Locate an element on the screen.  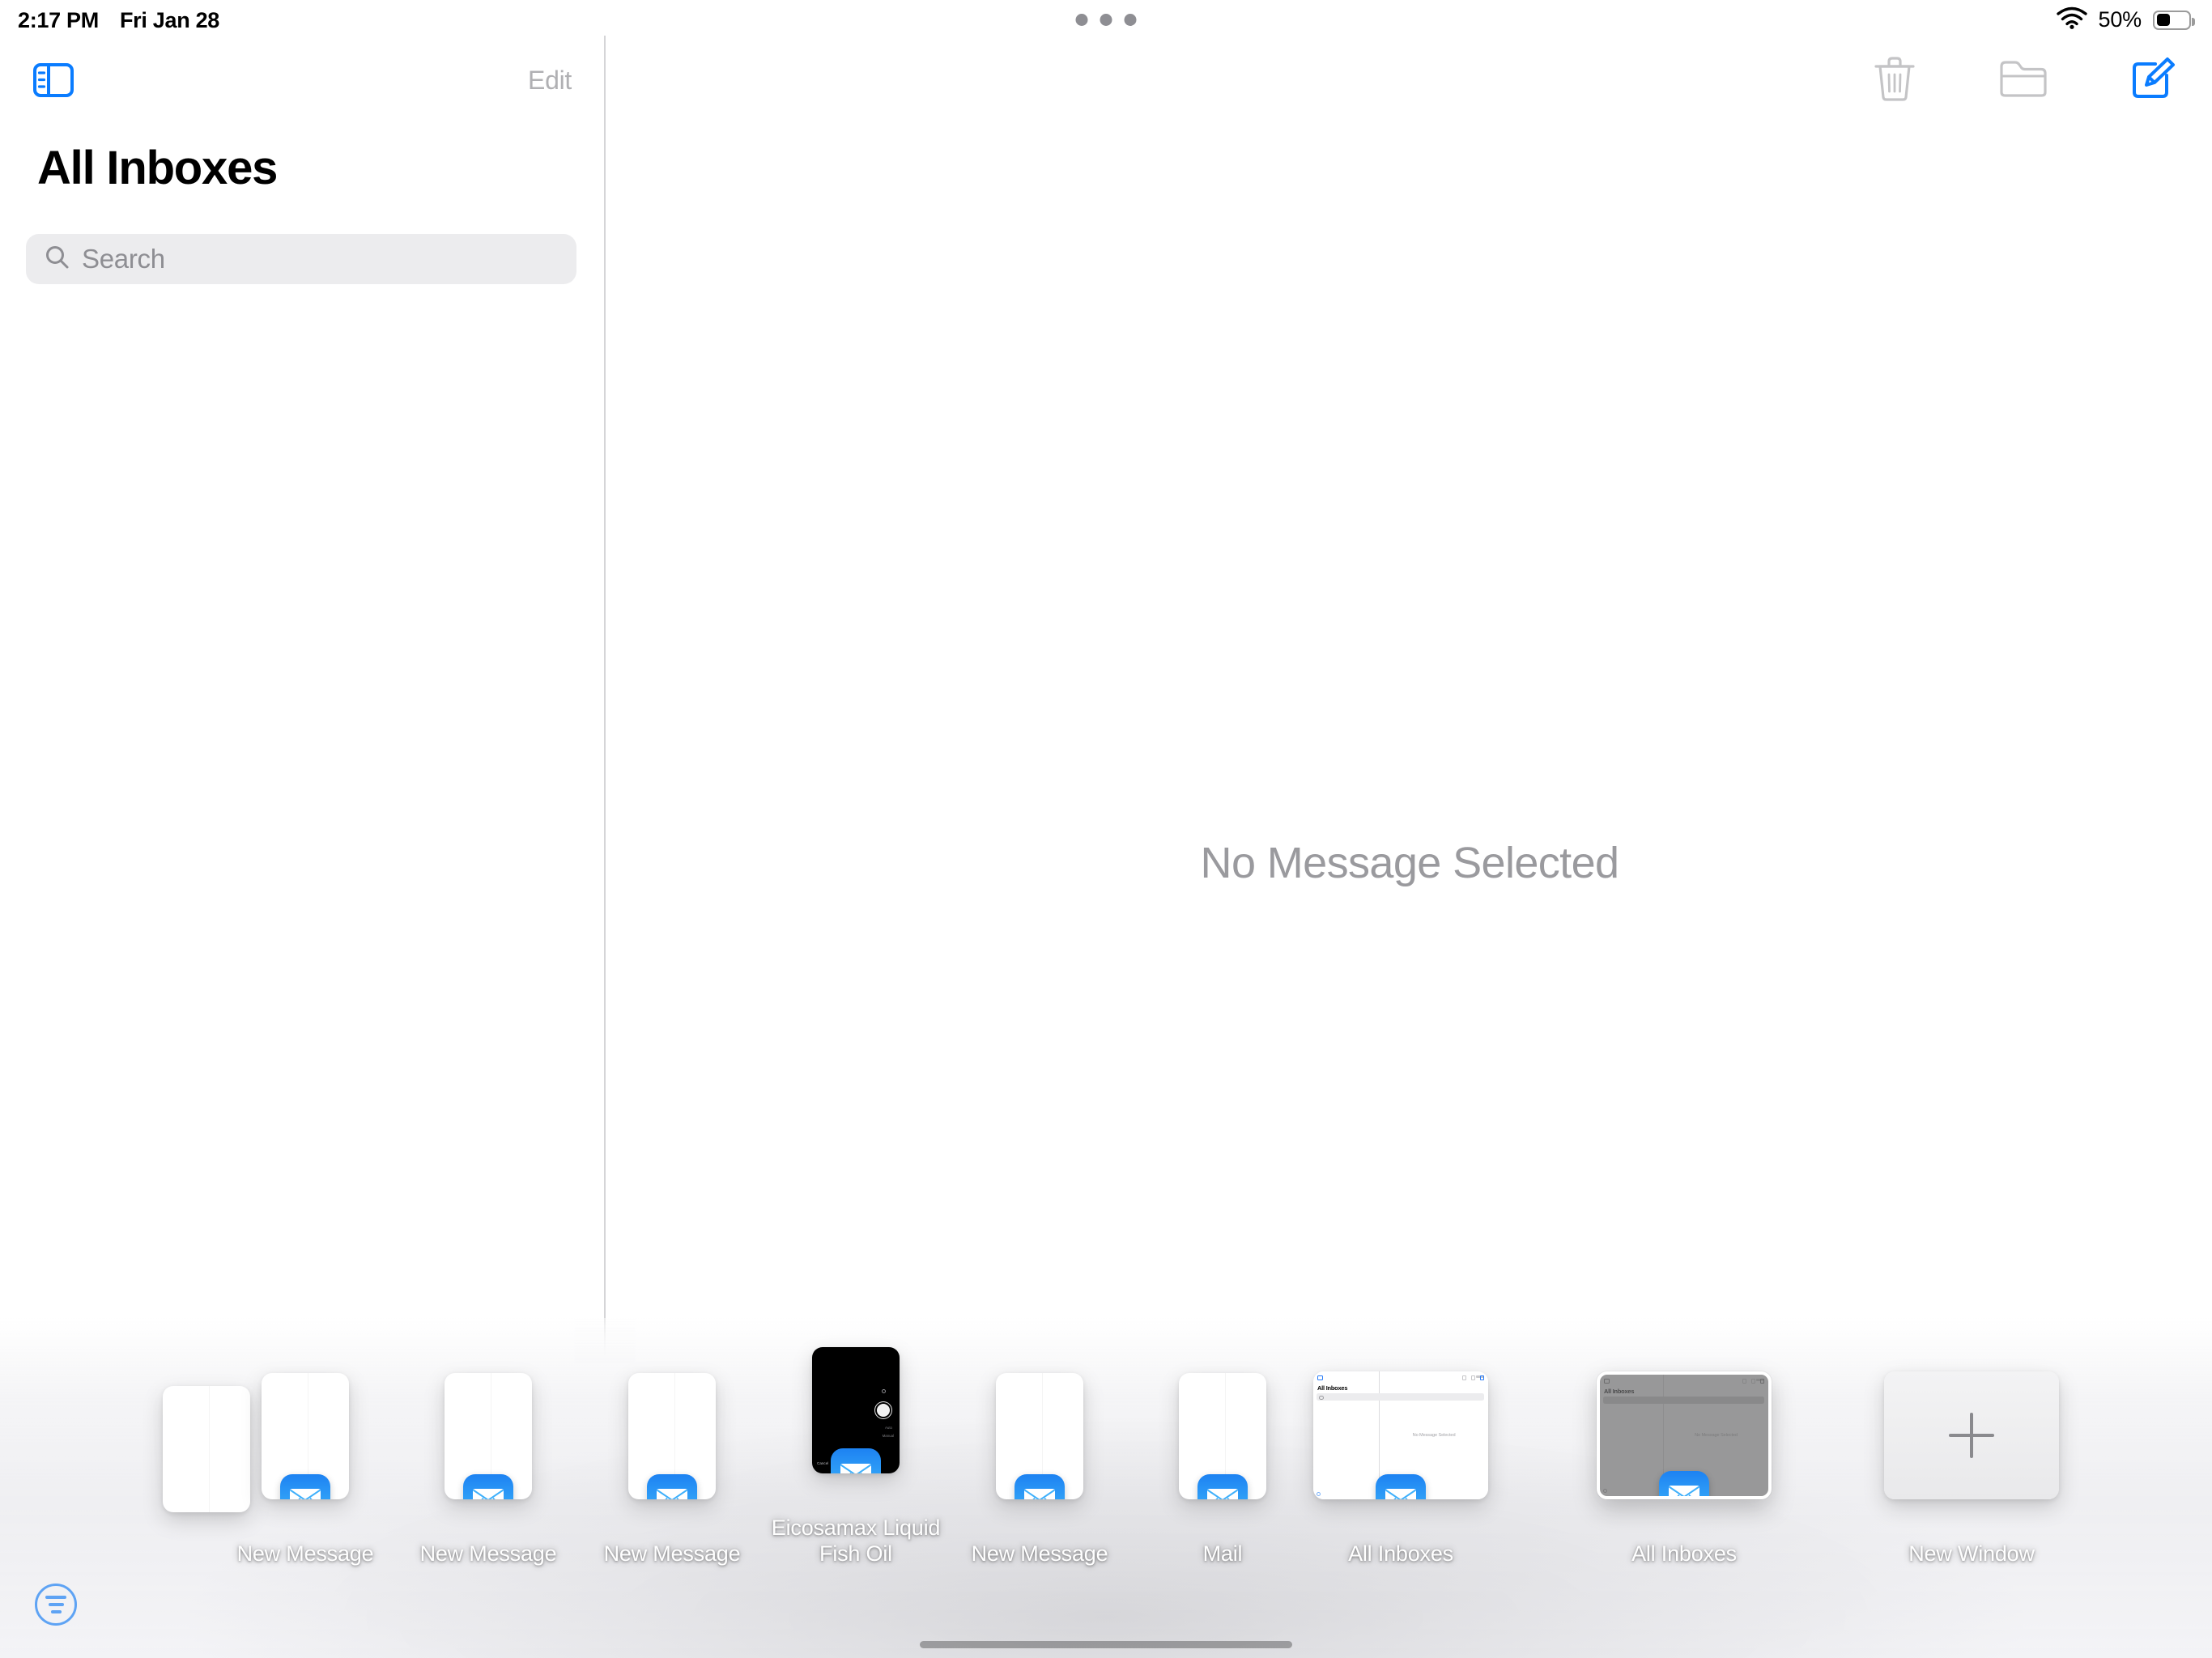
window-card: Mail is located at coordinates (1222, 1469).